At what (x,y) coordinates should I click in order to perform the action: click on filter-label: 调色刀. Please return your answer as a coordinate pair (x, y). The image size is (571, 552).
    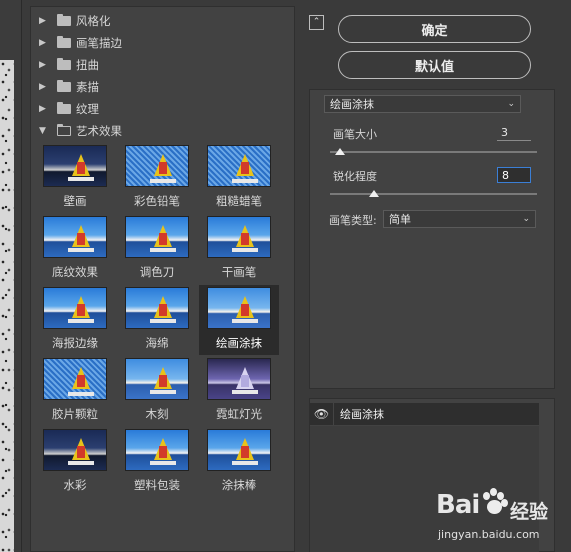
    Looking at the image, I should click on (157, 272).